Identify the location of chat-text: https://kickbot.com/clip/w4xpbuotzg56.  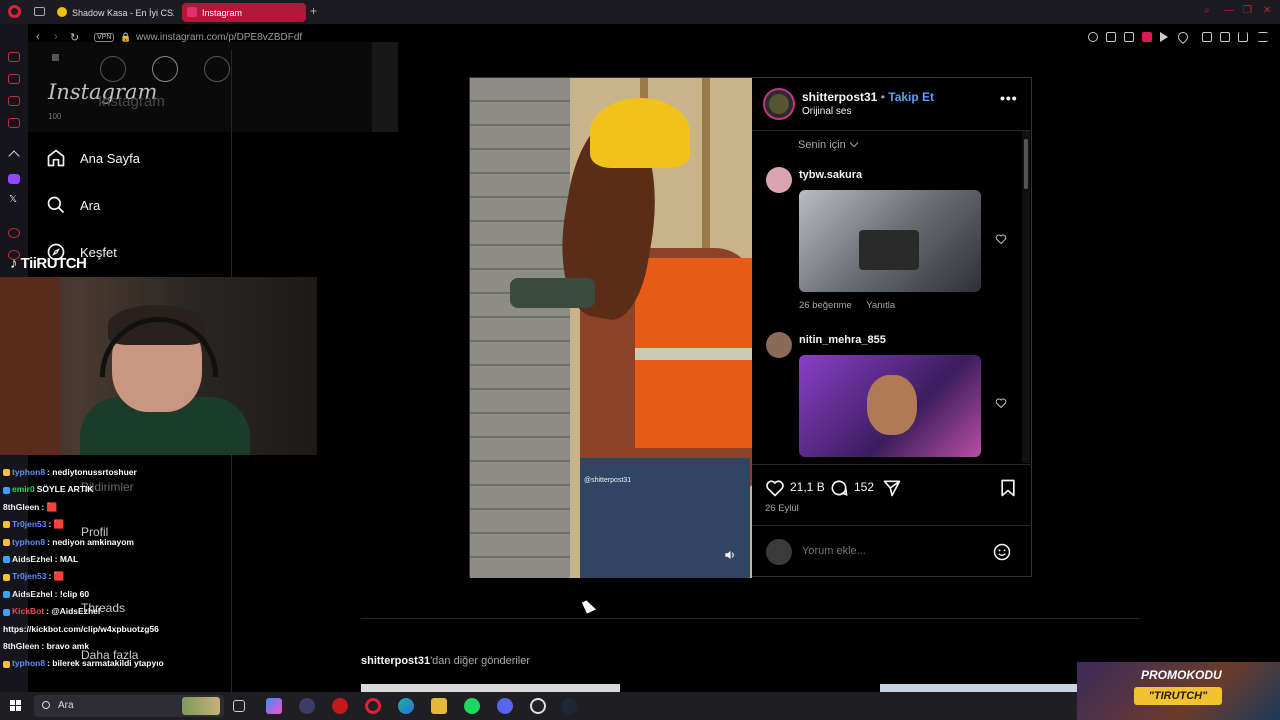
(81, 628).